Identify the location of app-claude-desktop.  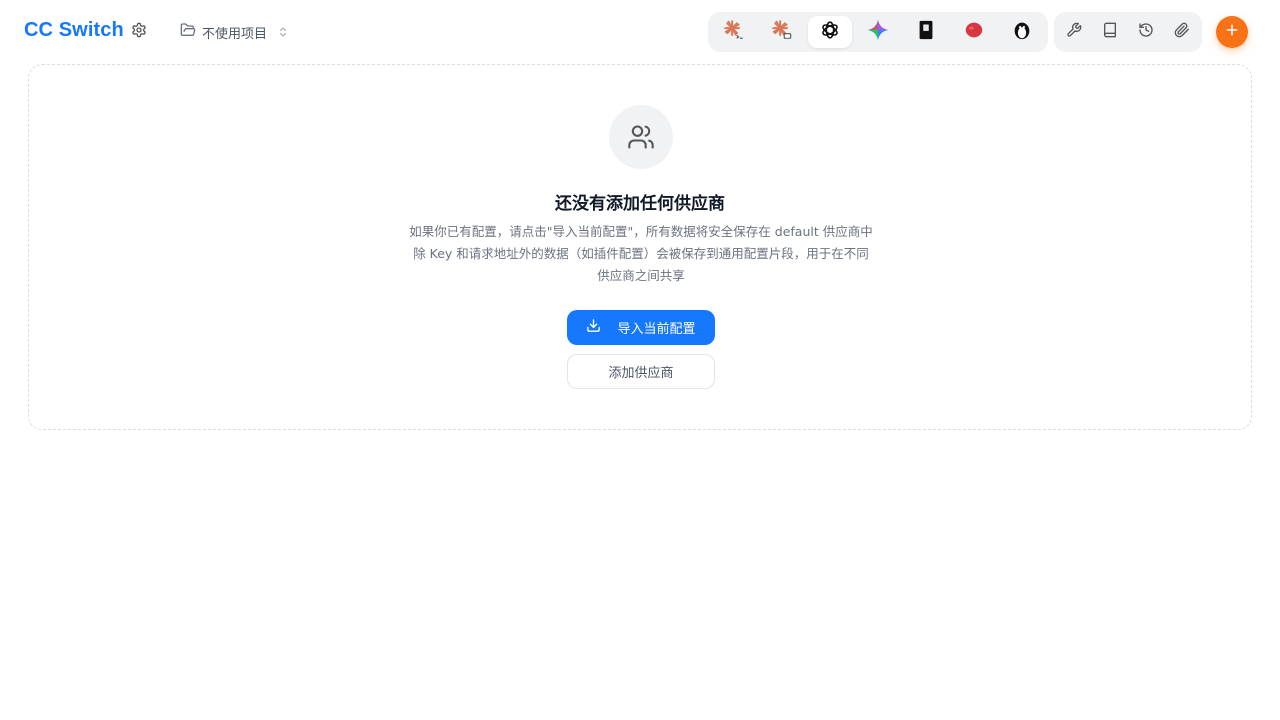
(782, 32).